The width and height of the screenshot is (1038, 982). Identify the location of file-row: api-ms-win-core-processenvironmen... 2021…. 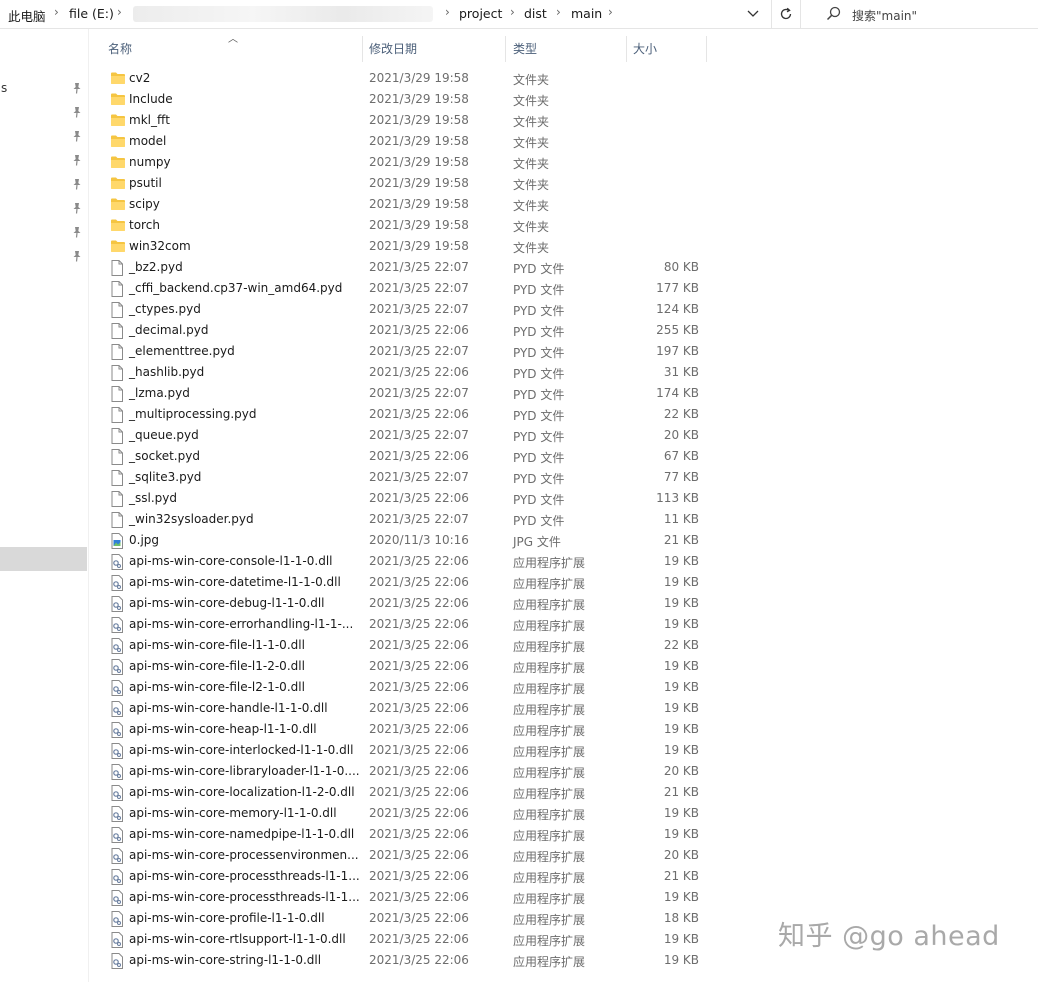
(404, 855).